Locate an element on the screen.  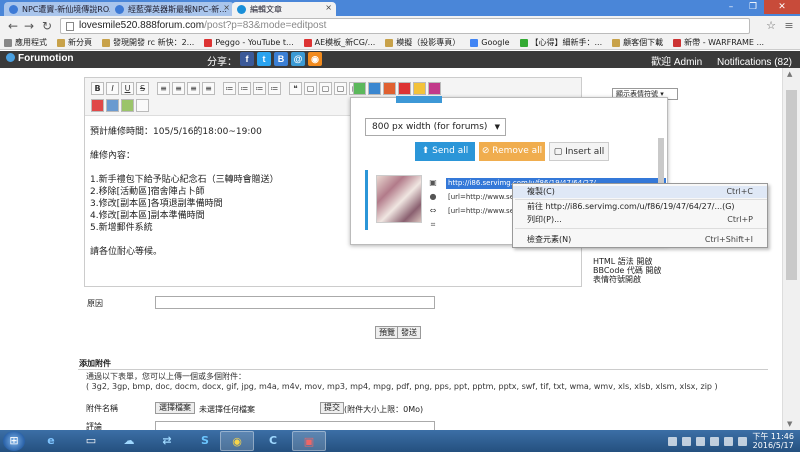
justify-button: ≡ is located at coordinates (208, 88).